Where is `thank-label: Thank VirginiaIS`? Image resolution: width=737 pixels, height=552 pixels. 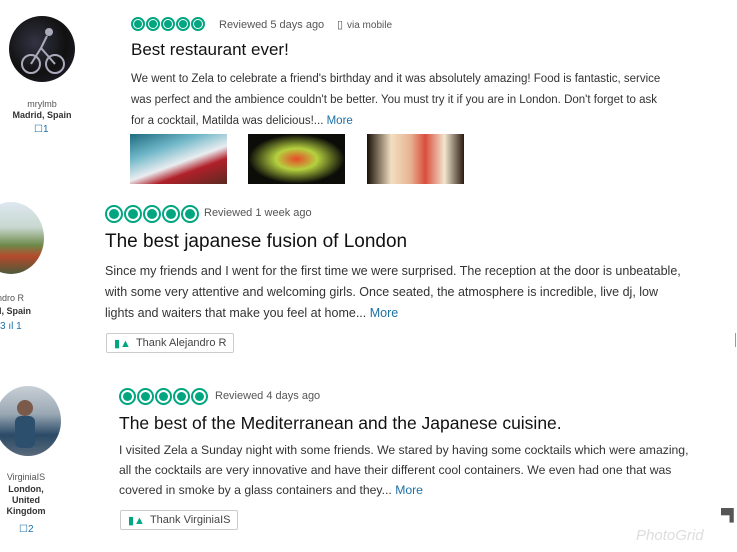
thank-label: Thank VirginiaIS is located at coordinates (190, 520).